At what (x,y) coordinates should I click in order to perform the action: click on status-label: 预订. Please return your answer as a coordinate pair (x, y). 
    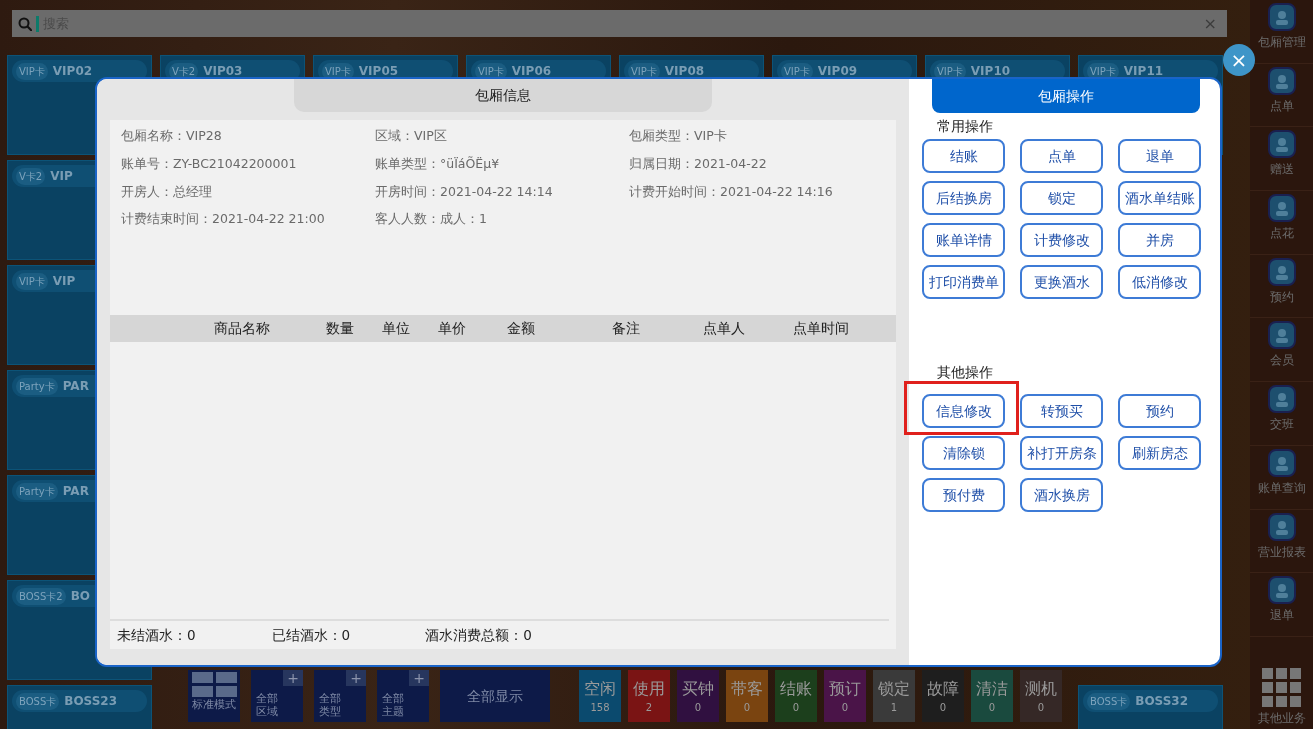
    Looking at the image, I should click on (845, 689).